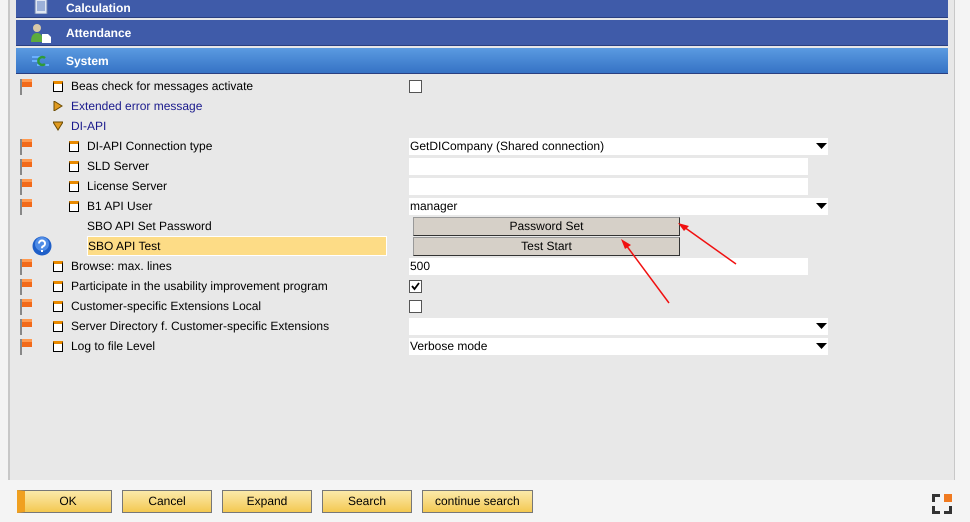  Describe the element at coordinates (482, 33) in the screenshot. I see `section-header: Attendance` at that location.